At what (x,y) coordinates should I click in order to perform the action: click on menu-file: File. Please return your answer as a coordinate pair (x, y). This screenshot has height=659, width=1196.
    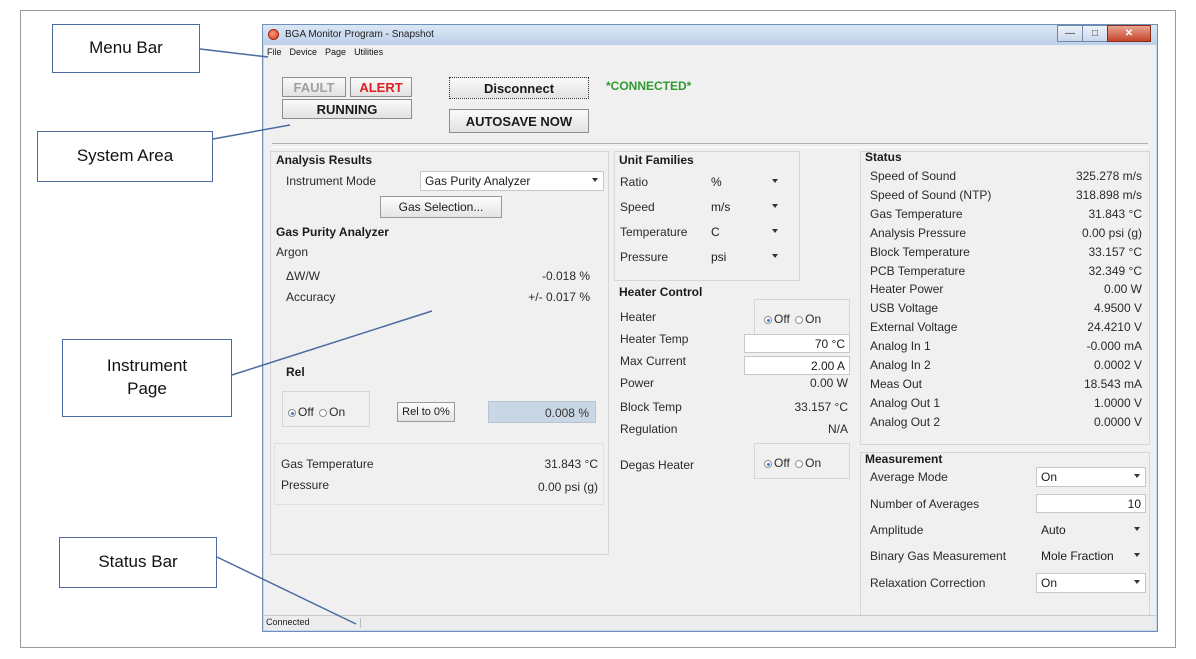
    Looking at the image, I should click on (274, 52).